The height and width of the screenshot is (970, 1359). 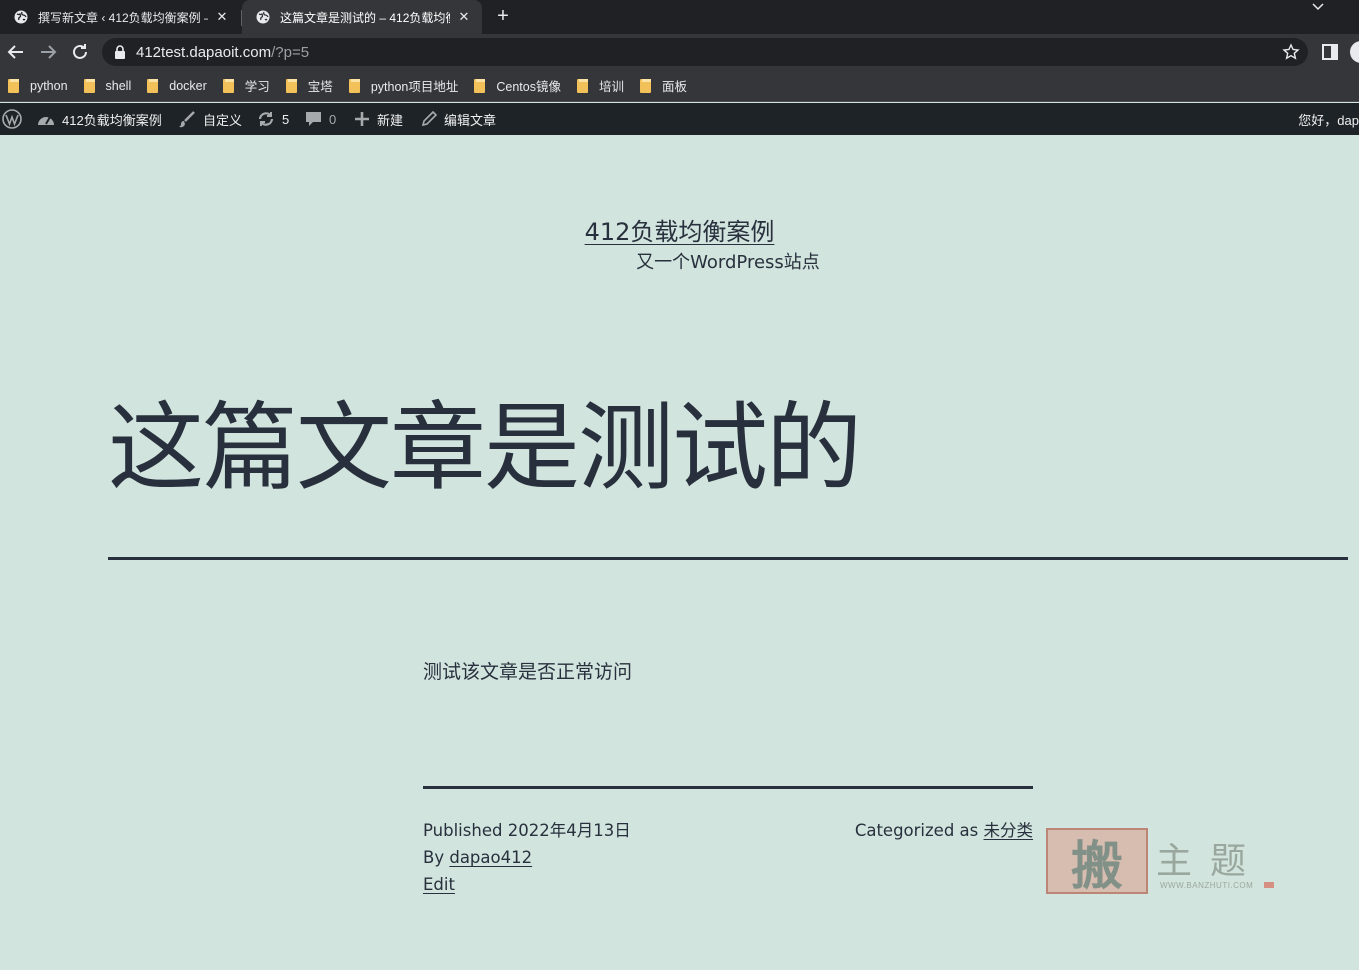 I want to click on post-meta: Published 2022年4月13日 By dapao412 Edit, so click(x=527, y=857).